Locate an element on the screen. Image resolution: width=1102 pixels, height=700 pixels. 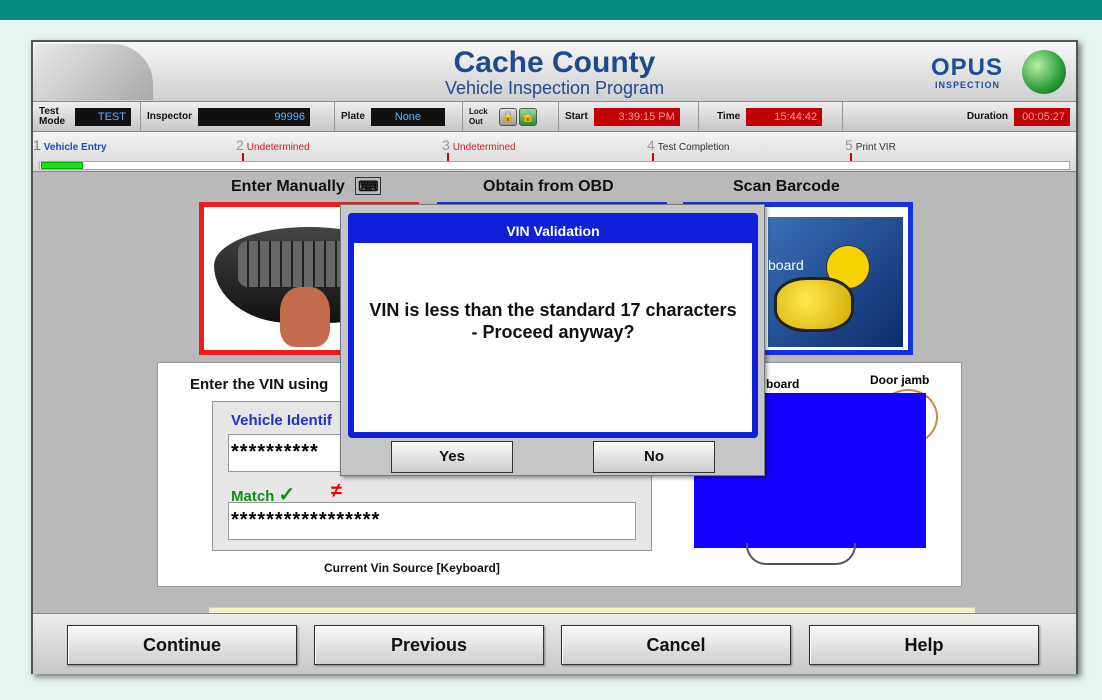
opus-logo: OPUS INSPECTION is located at coordinates (998, 73).